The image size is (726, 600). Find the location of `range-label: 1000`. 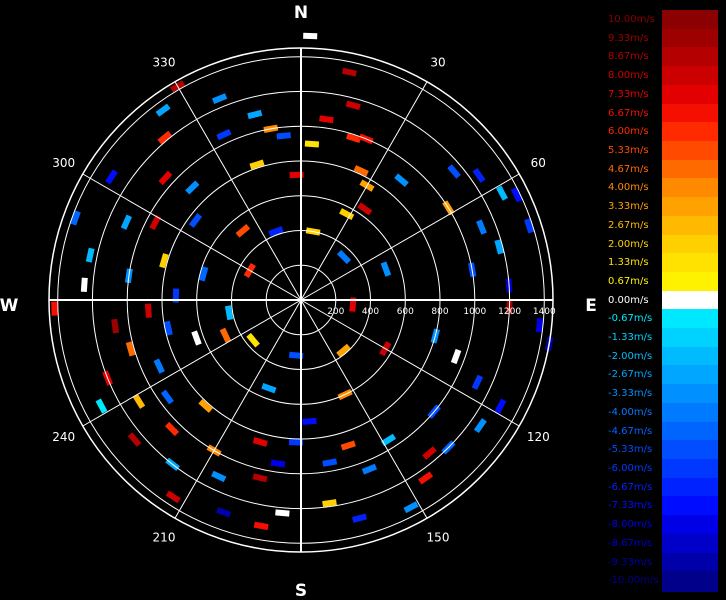

range-label: 1000 is located at coordinates (474, 312).